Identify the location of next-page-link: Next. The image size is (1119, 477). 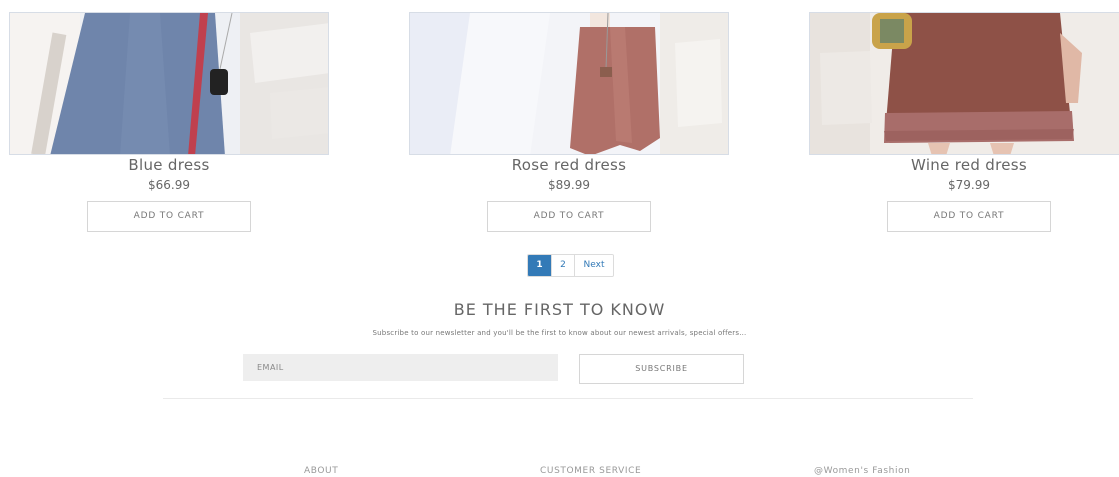
(594, 265).